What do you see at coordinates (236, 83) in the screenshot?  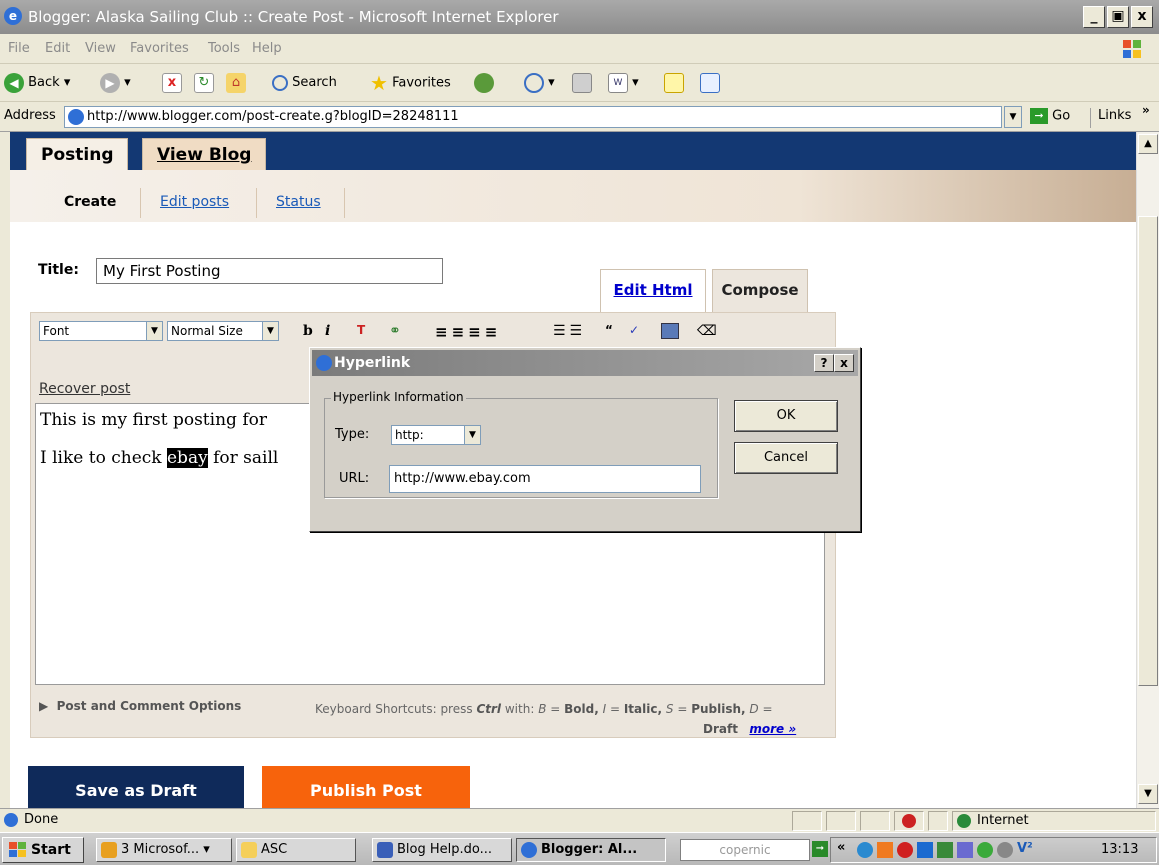 I see `home-button: ⌂` at bounding box center [236, 83].